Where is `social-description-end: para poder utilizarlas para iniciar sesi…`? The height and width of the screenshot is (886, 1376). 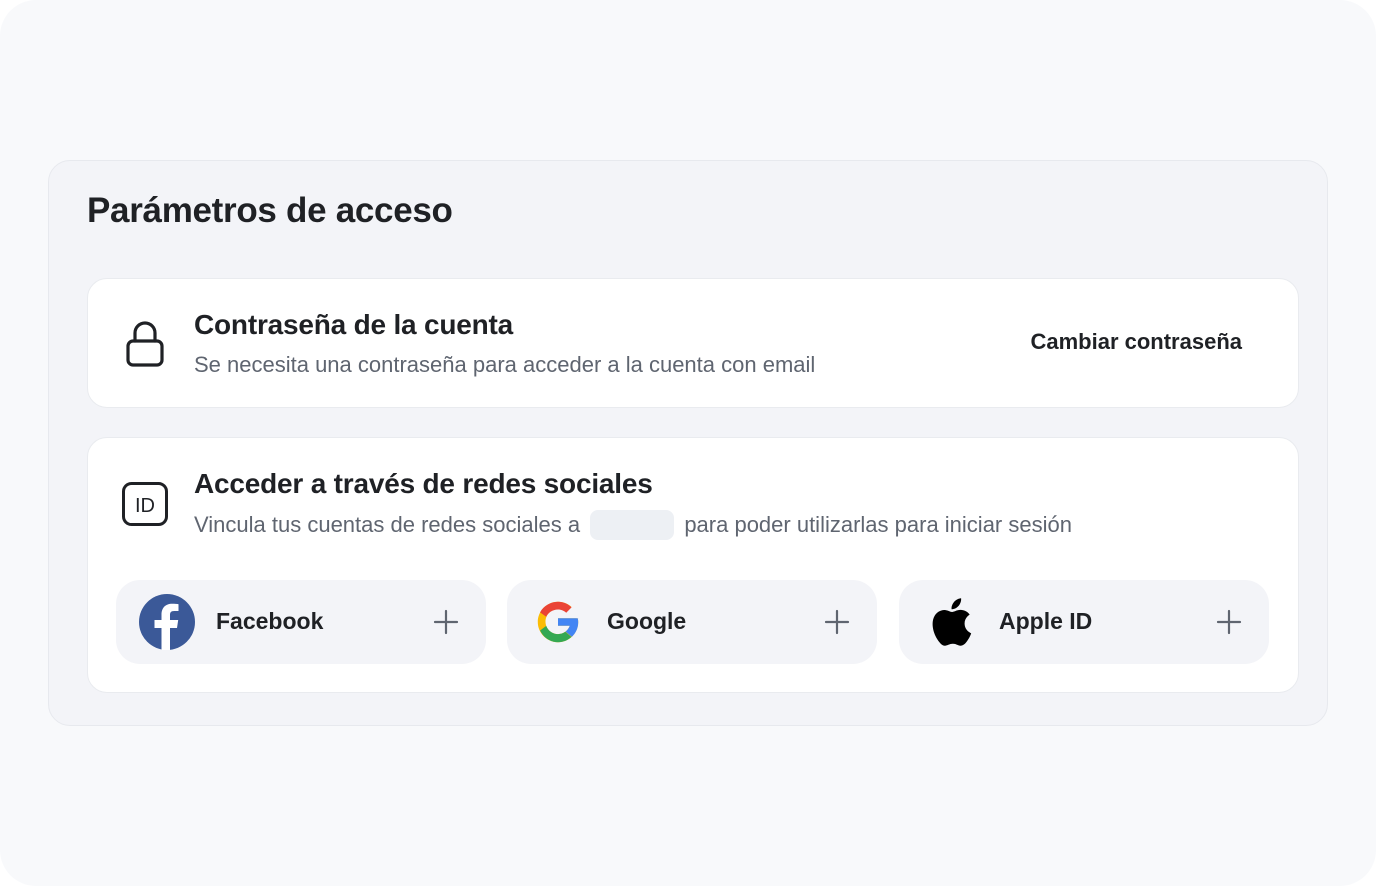 social-description-end: para poder utilizarlas para iniciar sesi… is located at coordinates (878, 524).